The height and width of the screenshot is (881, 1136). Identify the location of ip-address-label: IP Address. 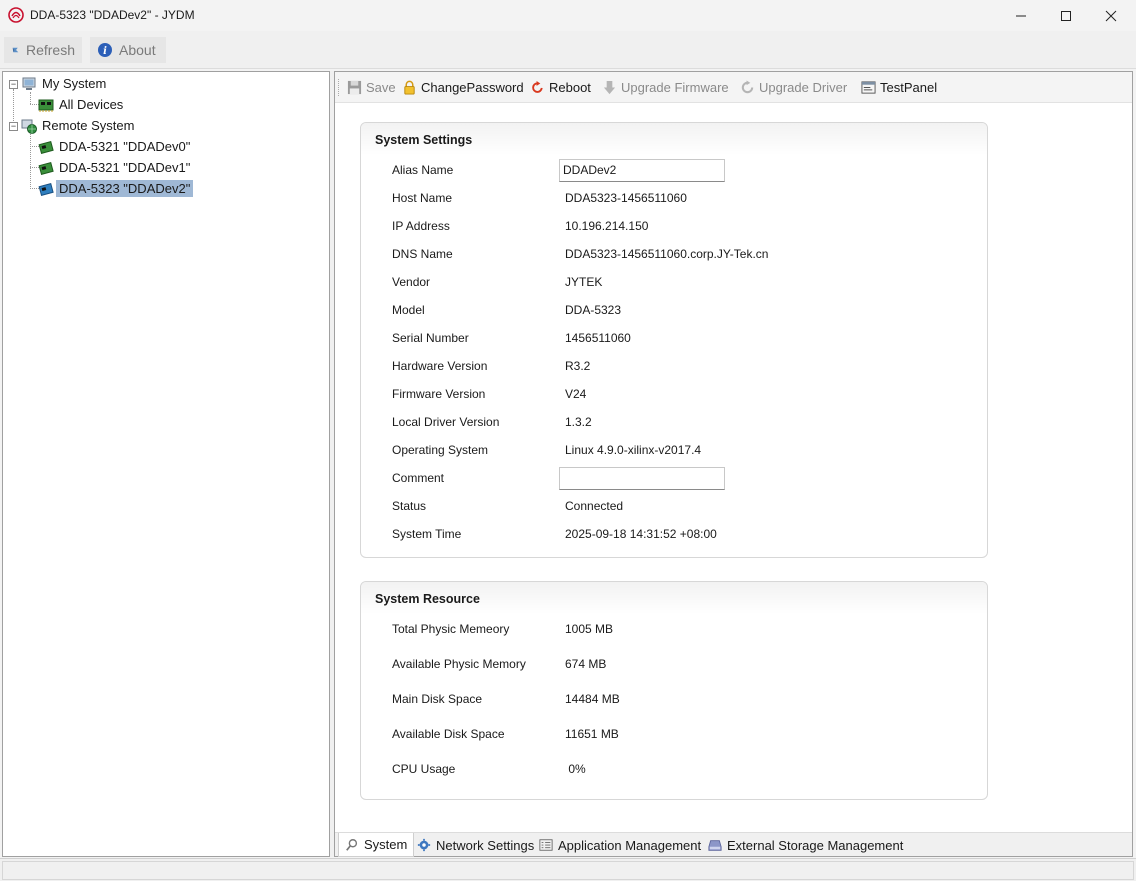
(421, 226).